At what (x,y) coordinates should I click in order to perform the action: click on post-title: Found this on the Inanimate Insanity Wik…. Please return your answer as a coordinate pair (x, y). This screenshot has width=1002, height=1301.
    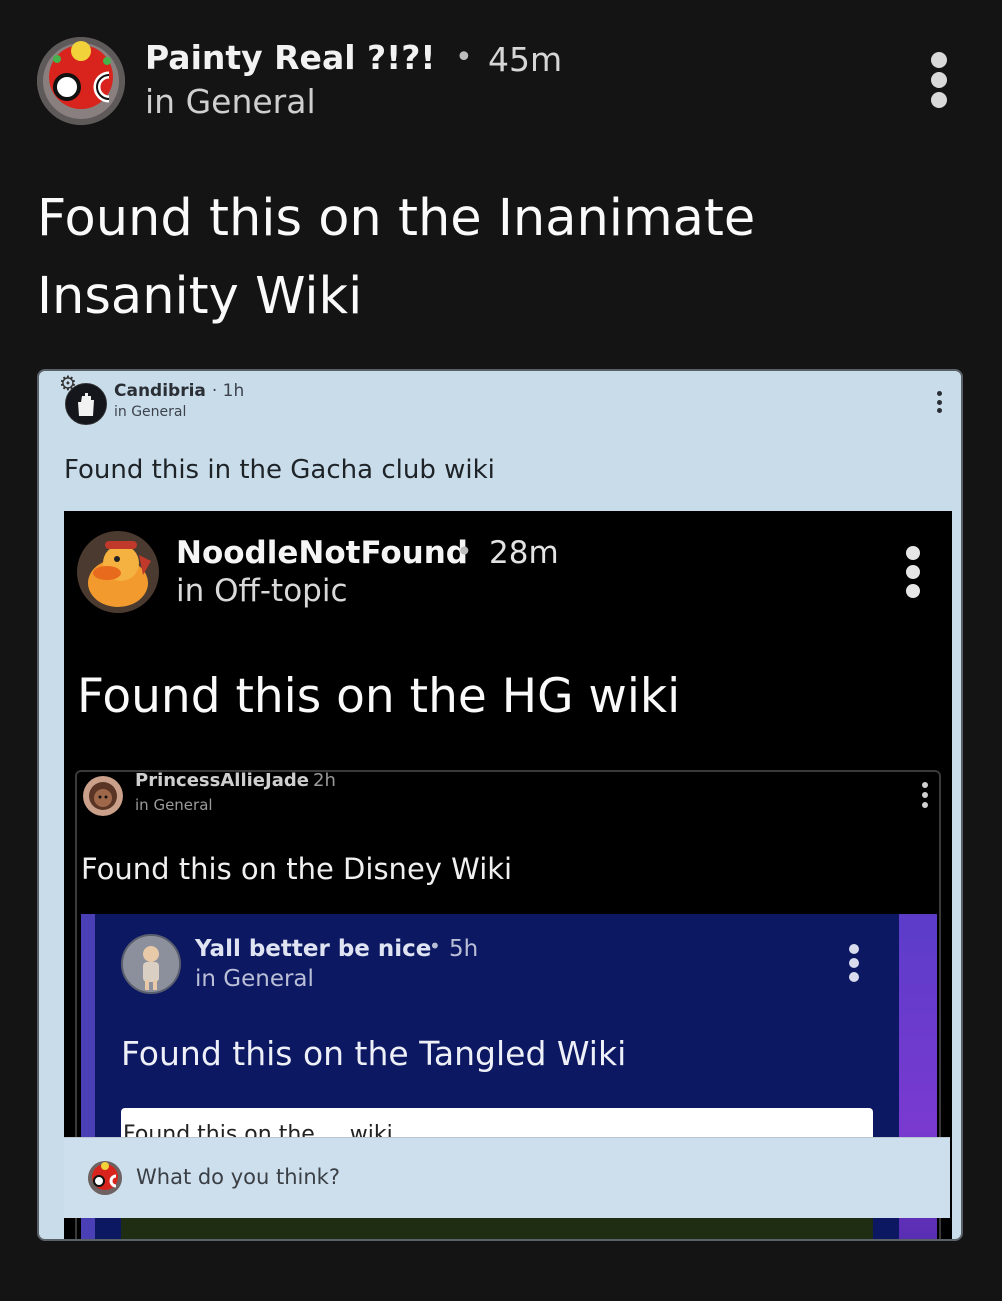
    Looking at the image, I should click on (396, 257).